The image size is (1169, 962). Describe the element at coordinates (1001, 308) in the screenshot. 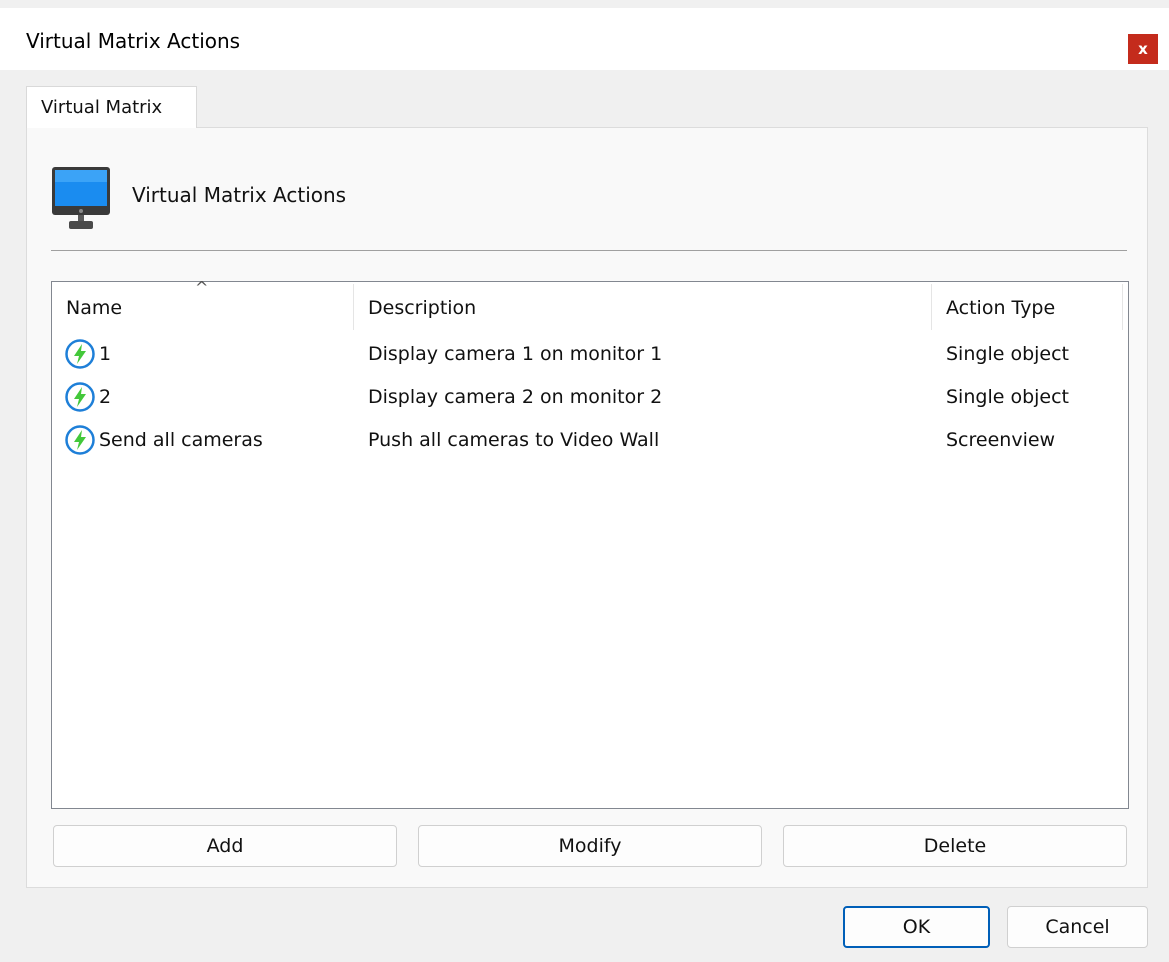

I see `column-header-action-type-label: Action Type` at that location.